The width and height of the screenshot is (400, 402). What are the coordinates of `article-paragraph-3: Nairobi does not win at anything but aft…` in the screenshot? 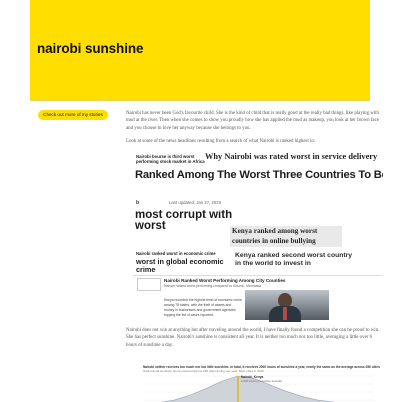 It's located at (253, 338).